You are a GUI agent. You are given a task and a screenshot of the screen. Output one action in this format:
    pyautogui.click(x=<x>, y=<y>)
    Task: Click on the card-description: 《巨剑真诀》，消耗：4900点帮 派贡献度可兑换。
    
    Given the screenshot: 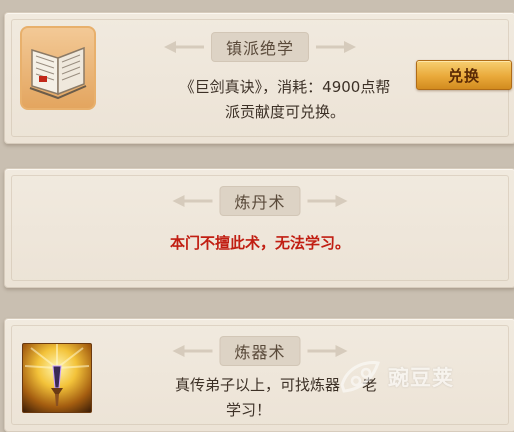 What is the action you would take?
    pyautogui.click(x=285, y=99)
    